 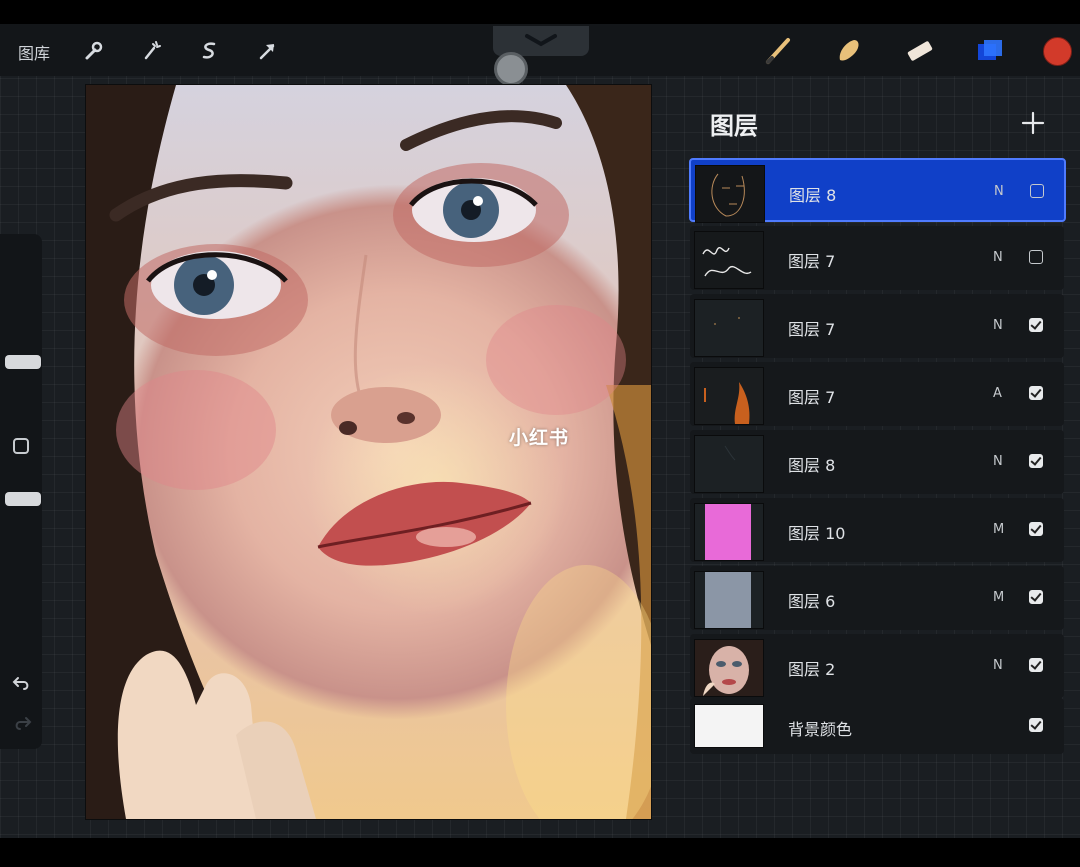 I want to click on layer-name: 背景颜色, so click(x=820, y=729).